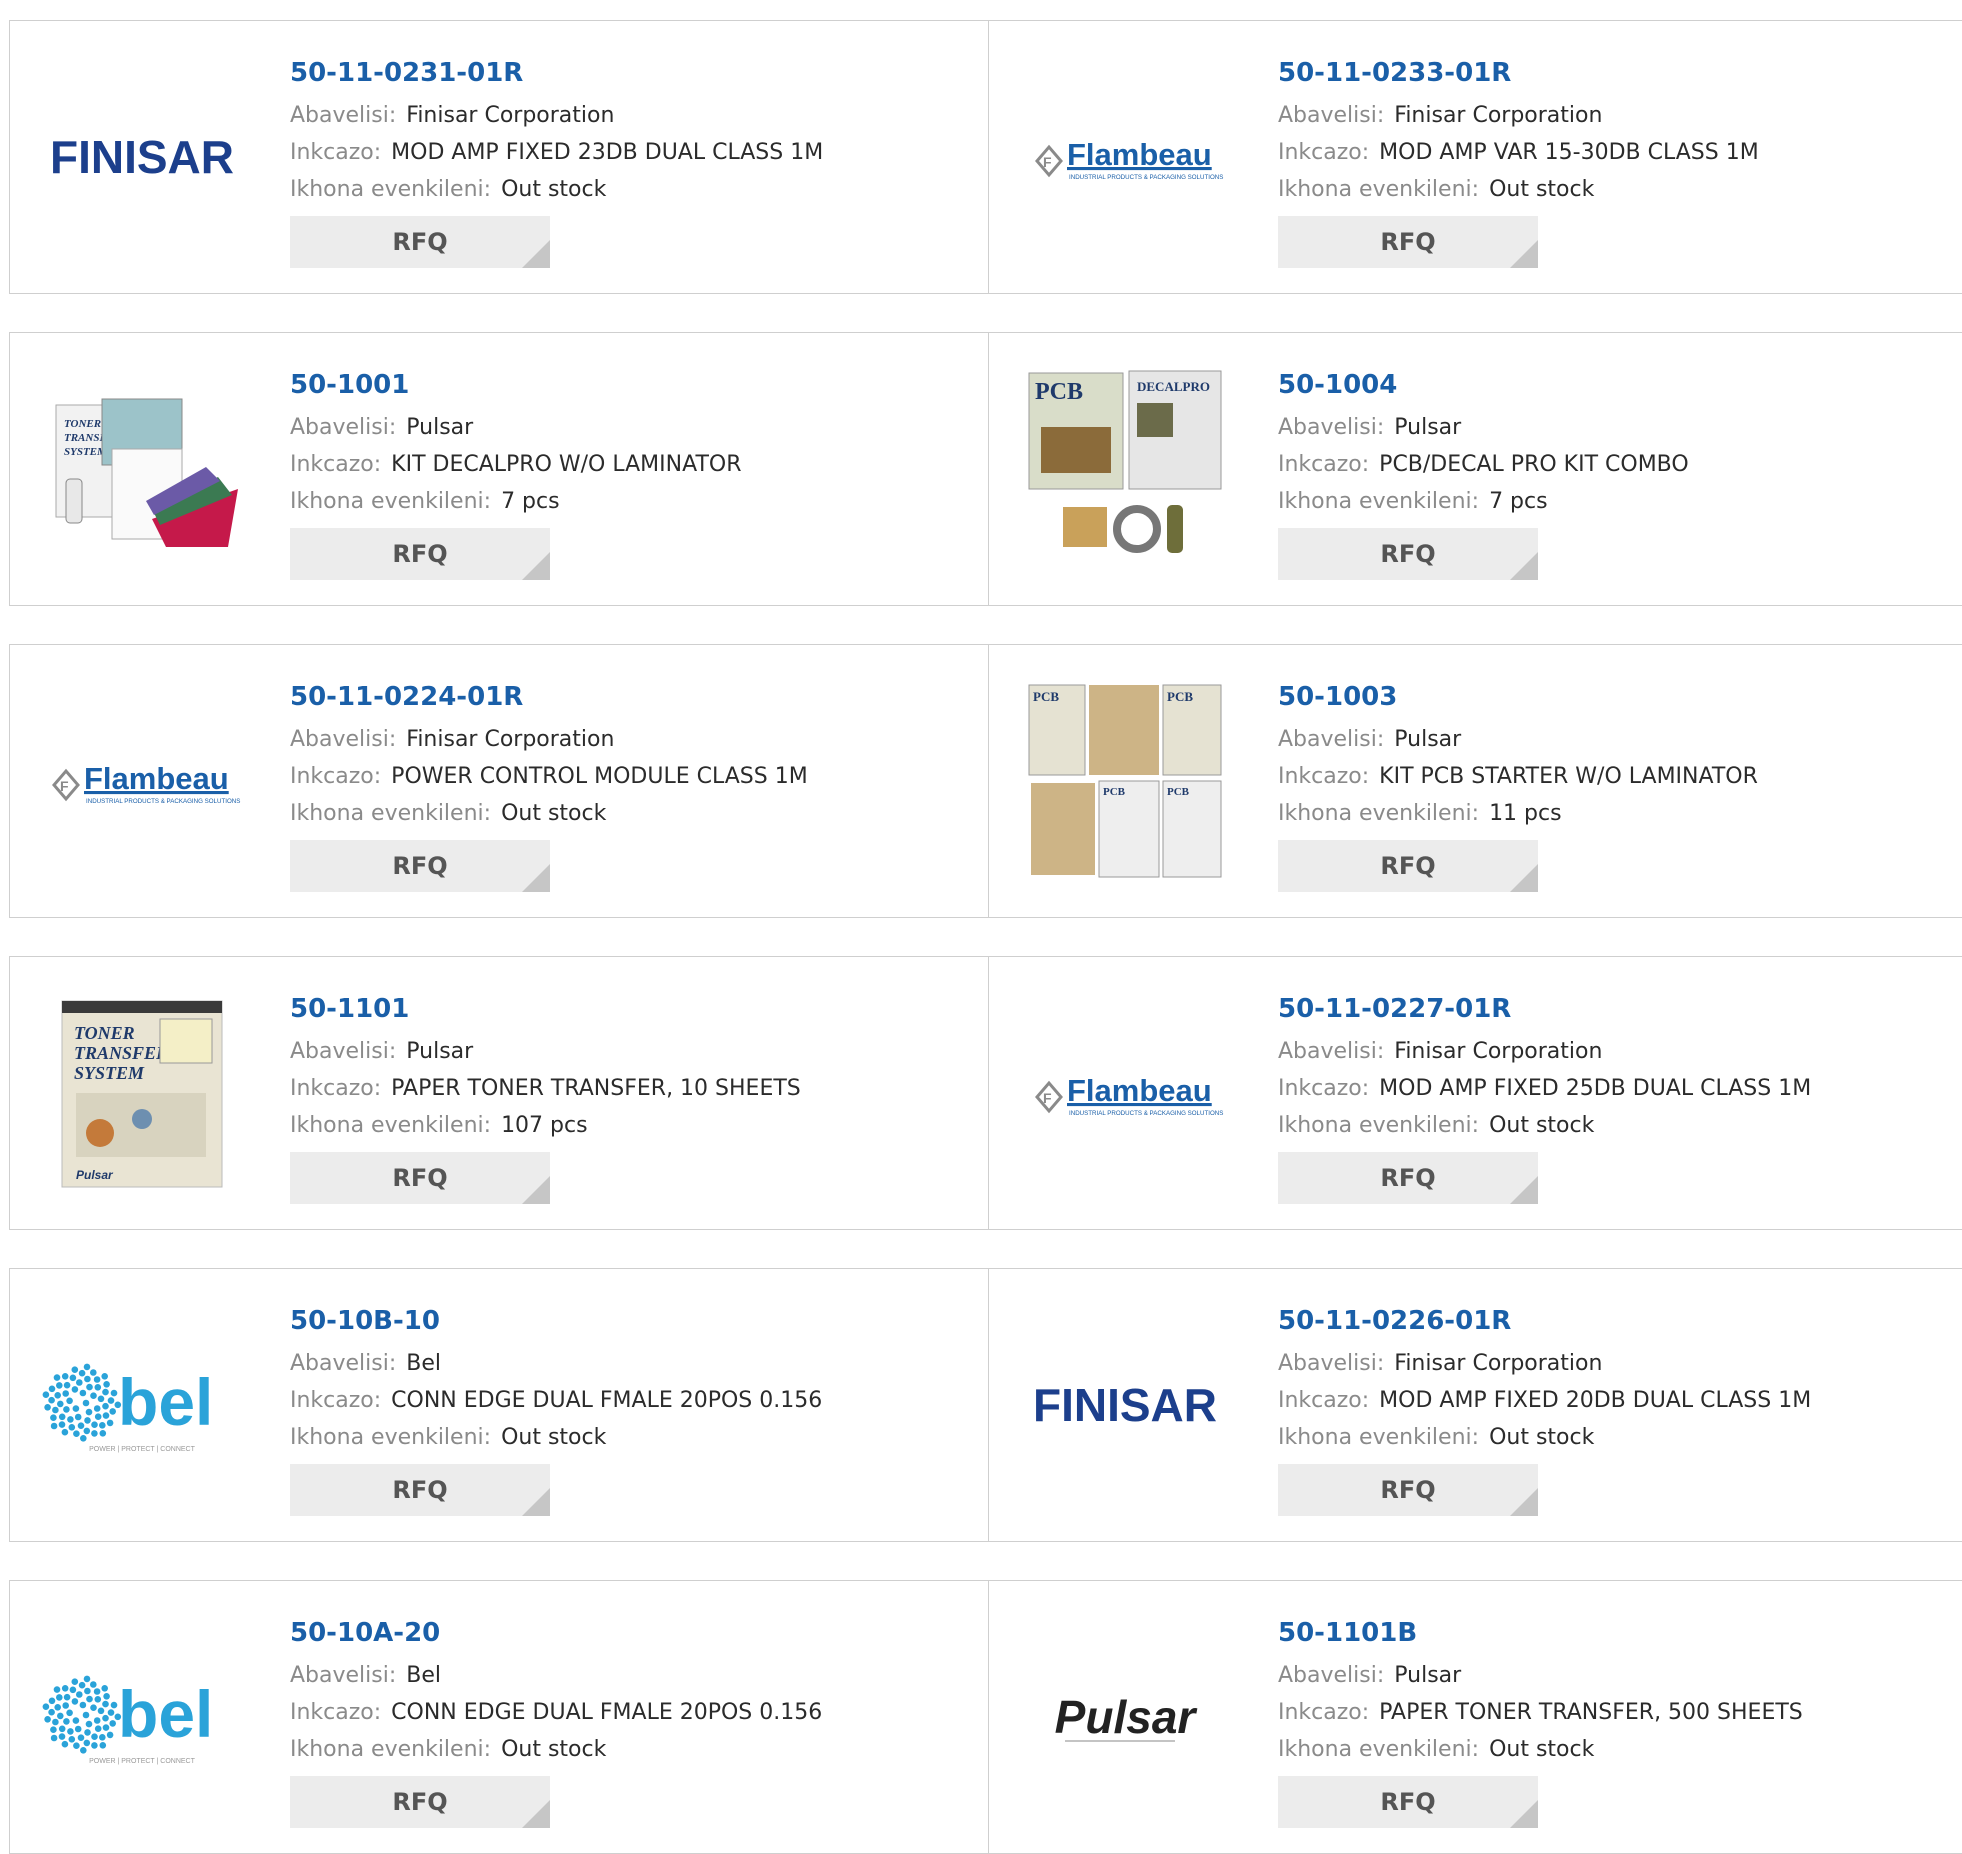 This screenshot has height=1854, width=1962. I want to click on stock-line: Ikhona evenkileni: 7 pcs, so click(1483, 501).